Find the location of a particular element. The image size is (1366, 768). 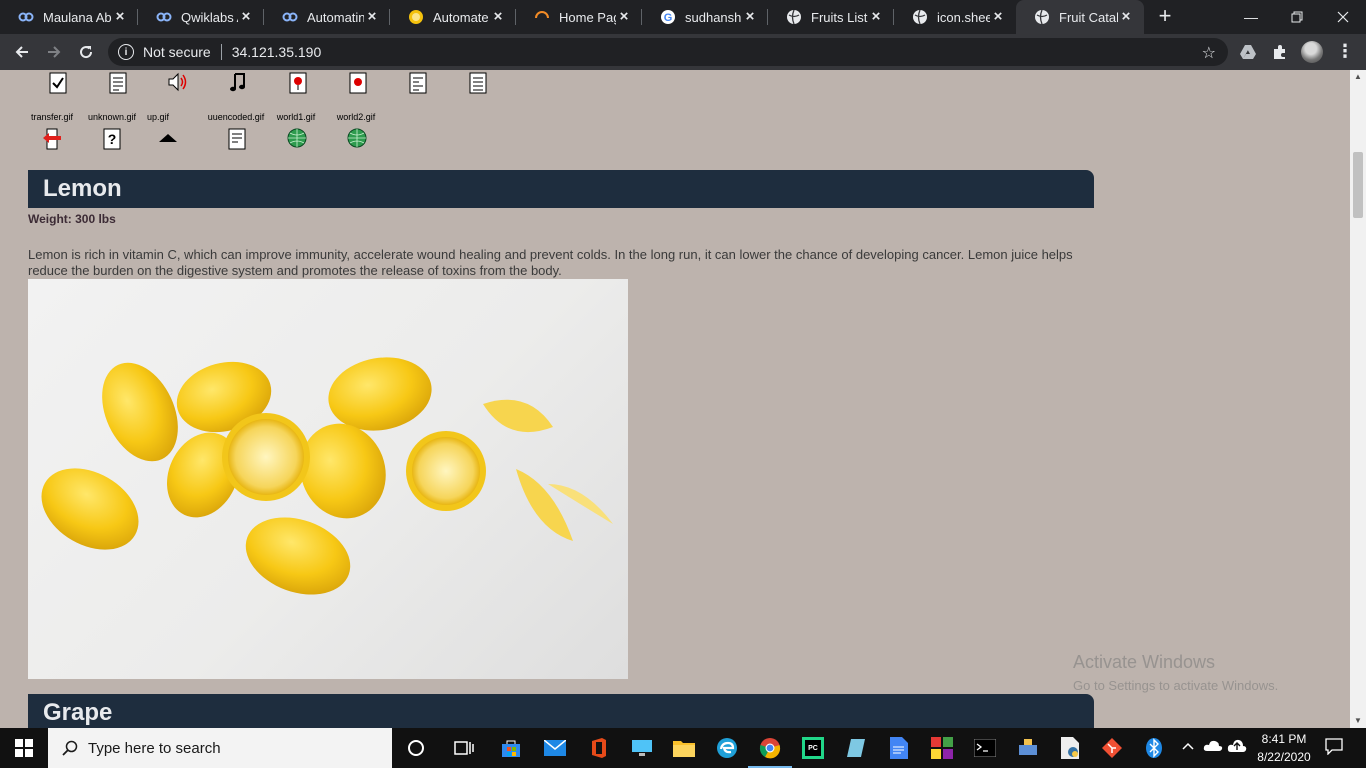

file-explorer-icon is located at coordinates (684, 748).